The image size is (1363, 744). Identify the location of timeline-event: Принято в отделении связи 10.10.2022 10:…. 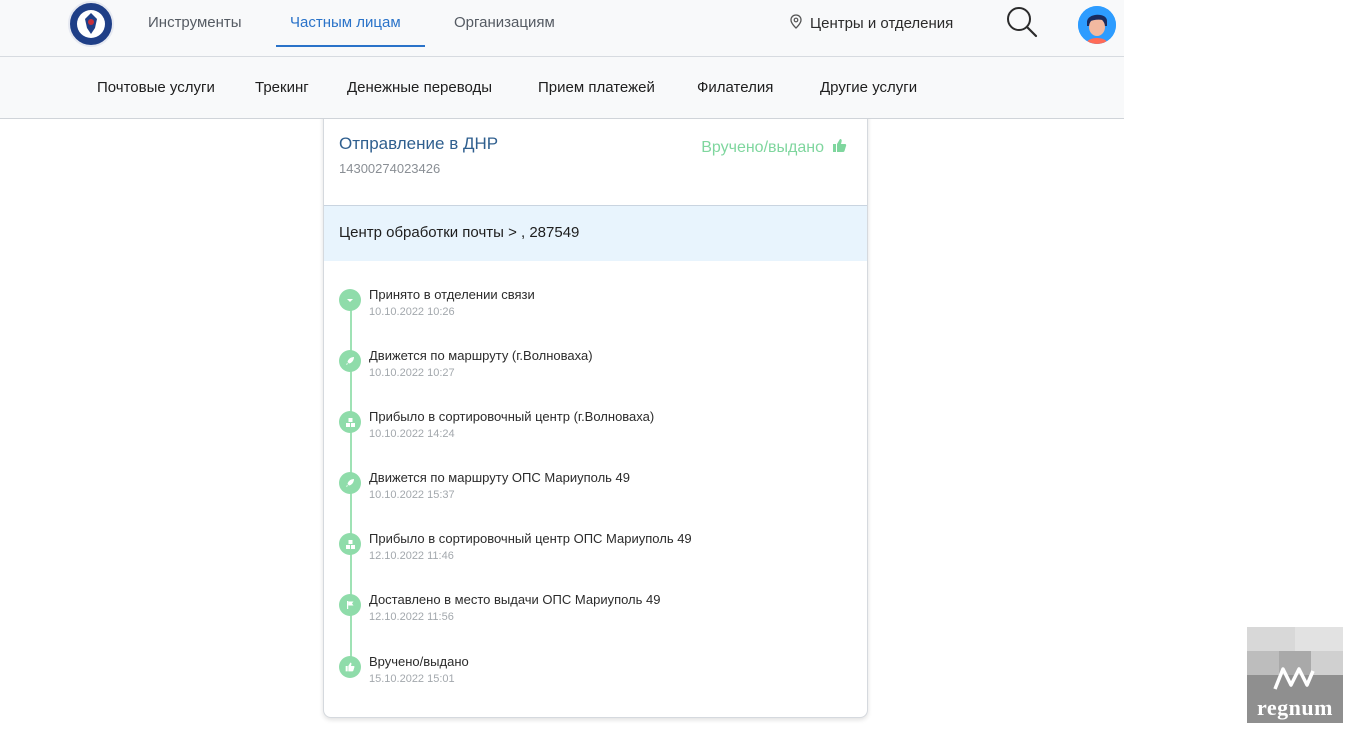
(589, 307).